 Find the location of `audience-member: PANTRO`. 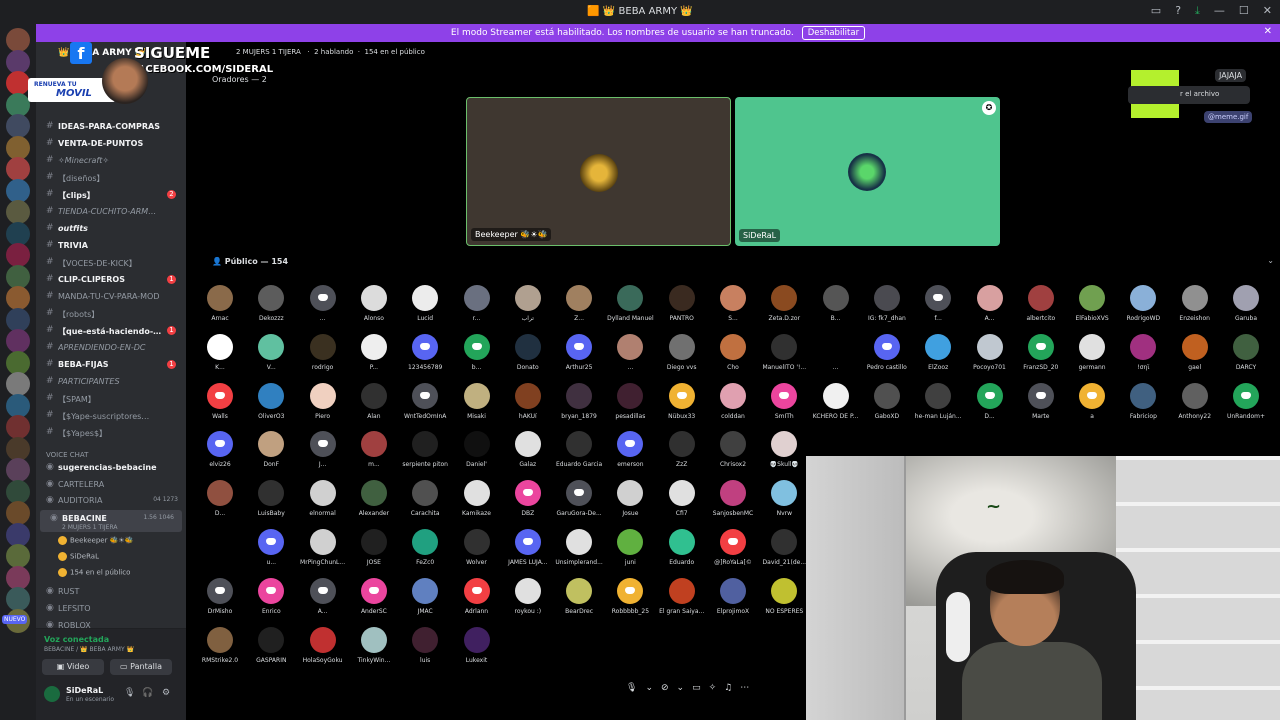

audience-member: PANTRO is located at coordinates (682, 309).